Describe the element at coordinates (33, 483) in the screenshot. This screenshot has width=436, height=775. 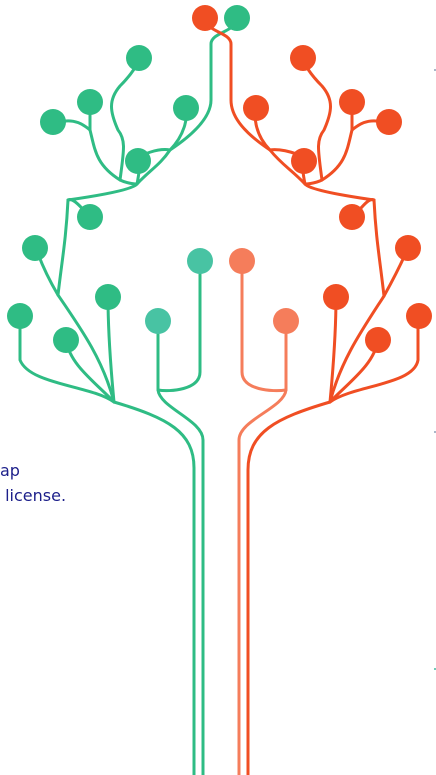
I see `cropped-caption-text: ap license.` at that location.